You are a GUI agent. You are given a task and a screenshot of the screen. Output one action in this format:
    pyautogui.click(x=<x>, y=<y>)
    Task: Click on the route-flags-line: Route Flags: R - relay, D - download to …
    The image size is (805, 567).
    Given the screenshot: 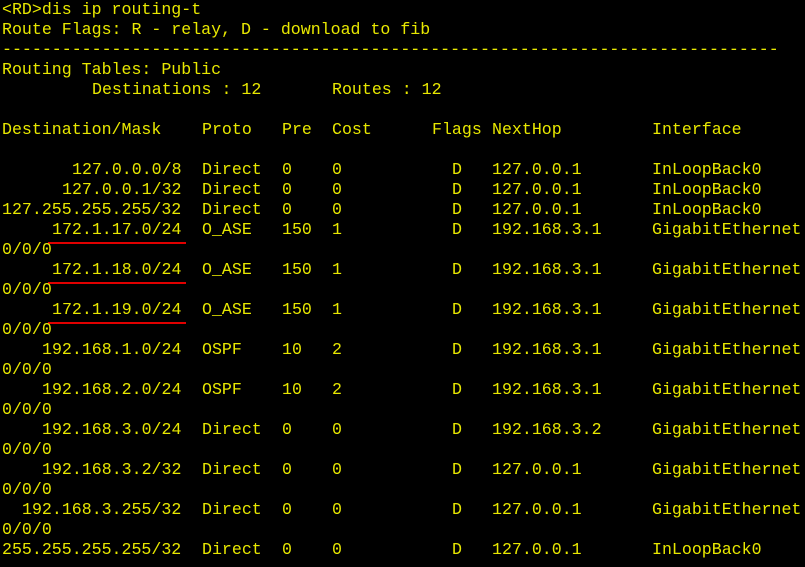 What is the action you would take?
    pyautogui.click(x=216, y=29)
    